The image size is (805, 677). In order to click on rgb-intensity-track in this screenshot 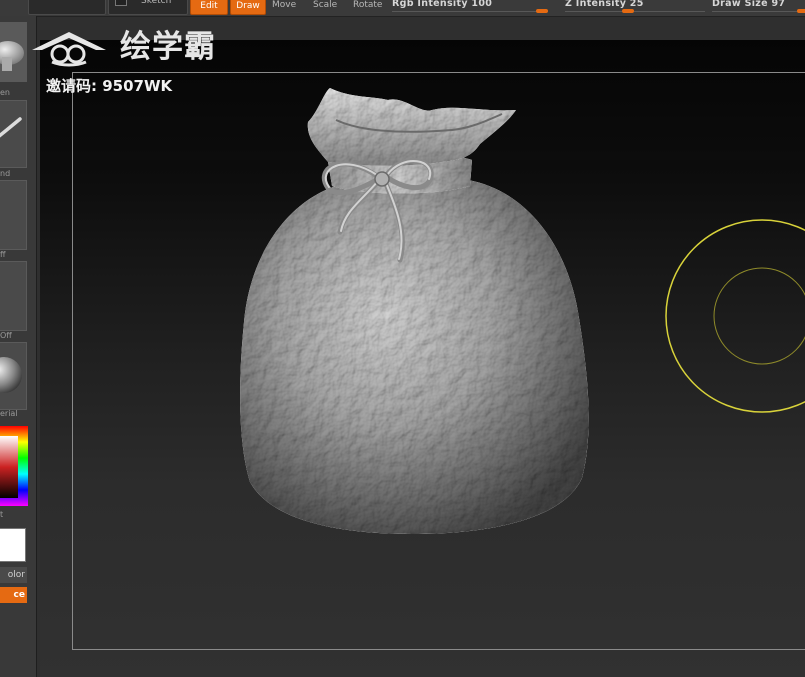, I will do `click(470, 11)`.